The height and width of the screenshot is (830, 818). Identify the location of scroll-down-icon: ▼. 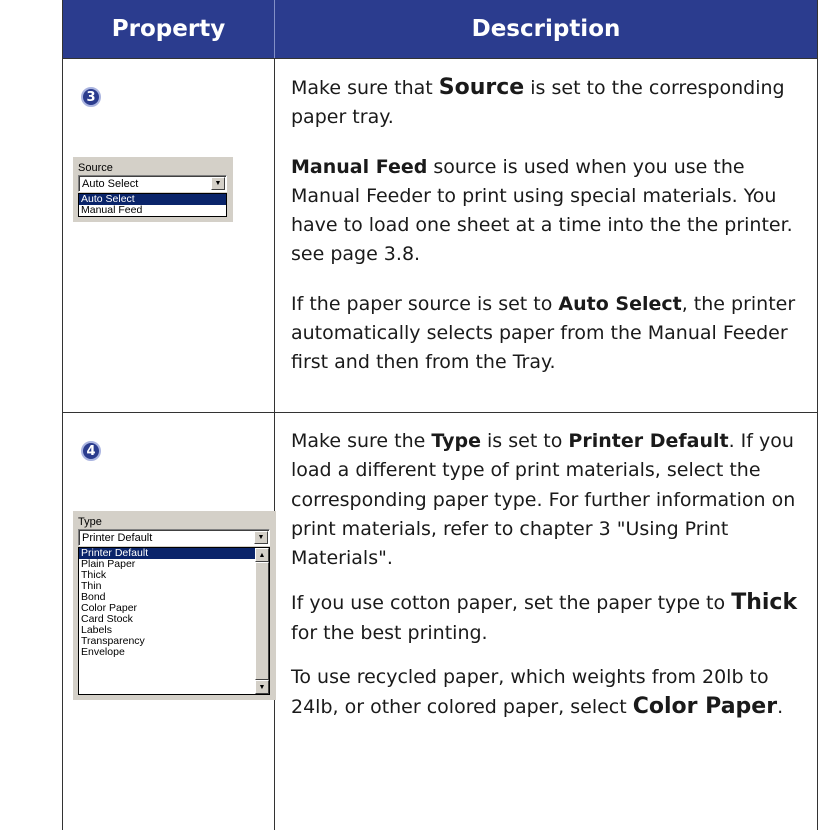
(262, 687).